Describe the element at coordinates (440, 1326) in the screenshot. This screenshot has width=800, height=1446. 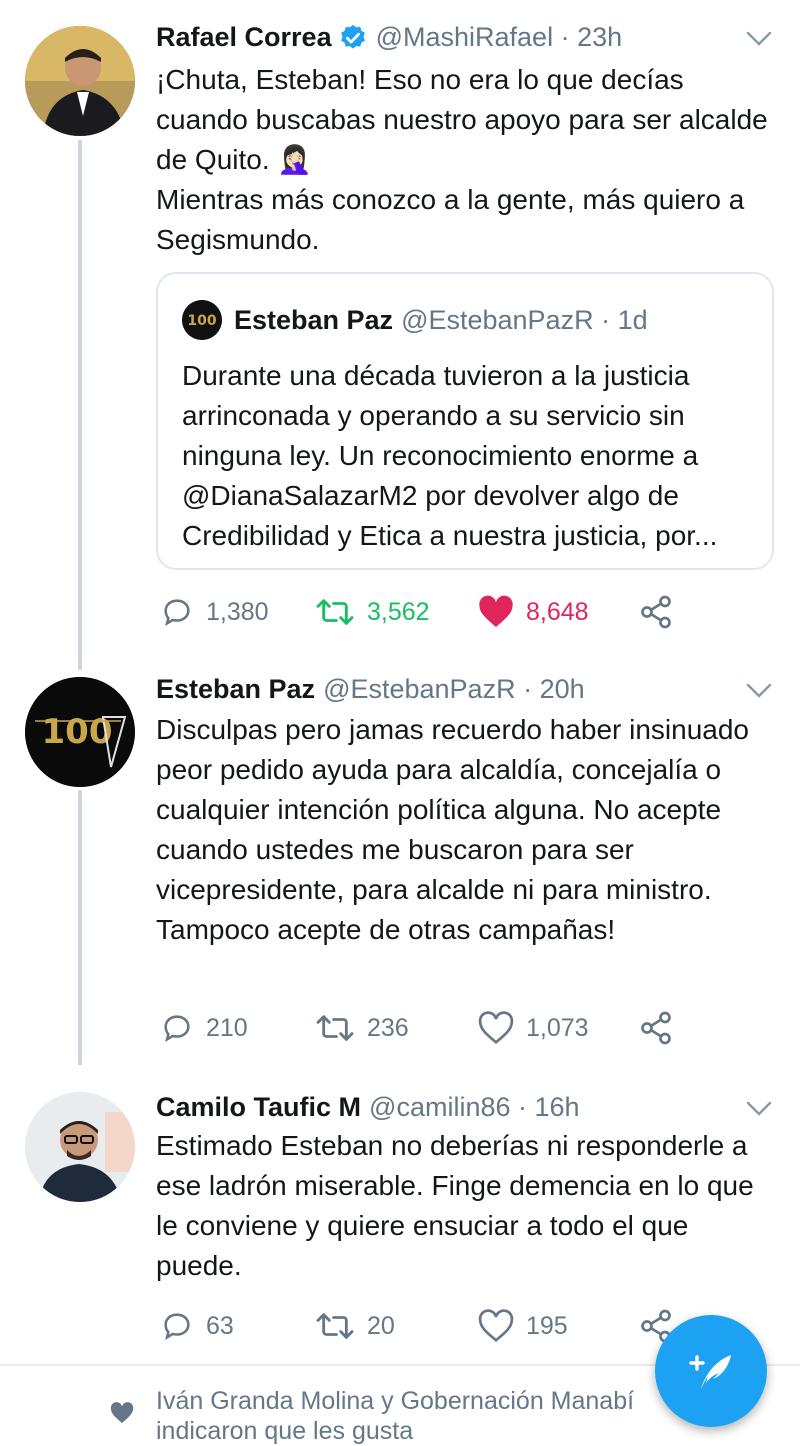
I see `tweet-actions: 63 20 195` at that location.